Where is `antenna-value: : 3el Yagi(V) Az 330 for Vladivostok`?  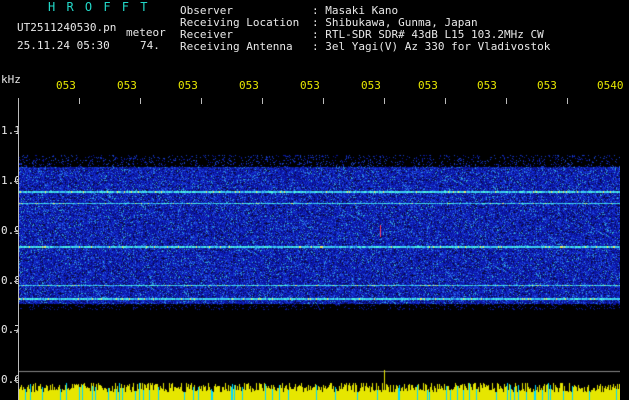 antenna-value: : 3el Yagi(V) Az 330 for Vladivostok is located at coordinates (431, 46).